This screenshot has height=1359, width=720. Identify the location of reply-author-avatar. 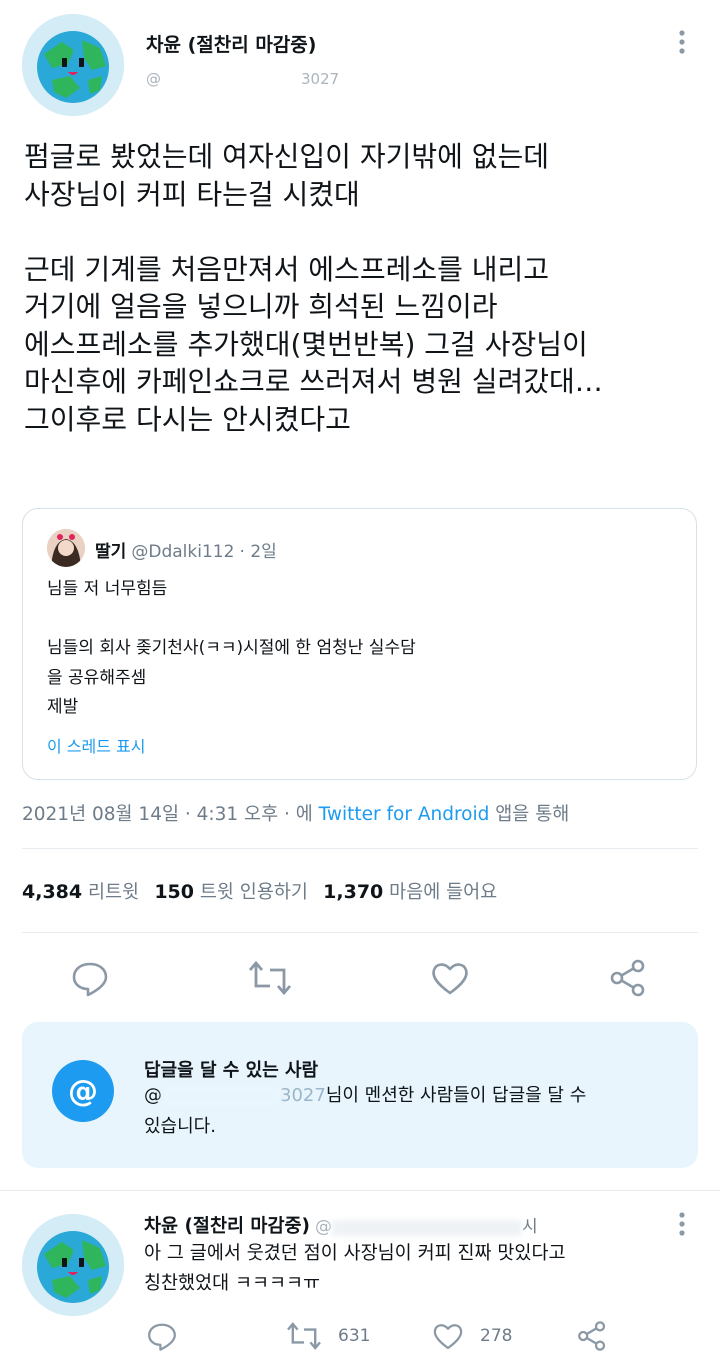
(73, 1265).